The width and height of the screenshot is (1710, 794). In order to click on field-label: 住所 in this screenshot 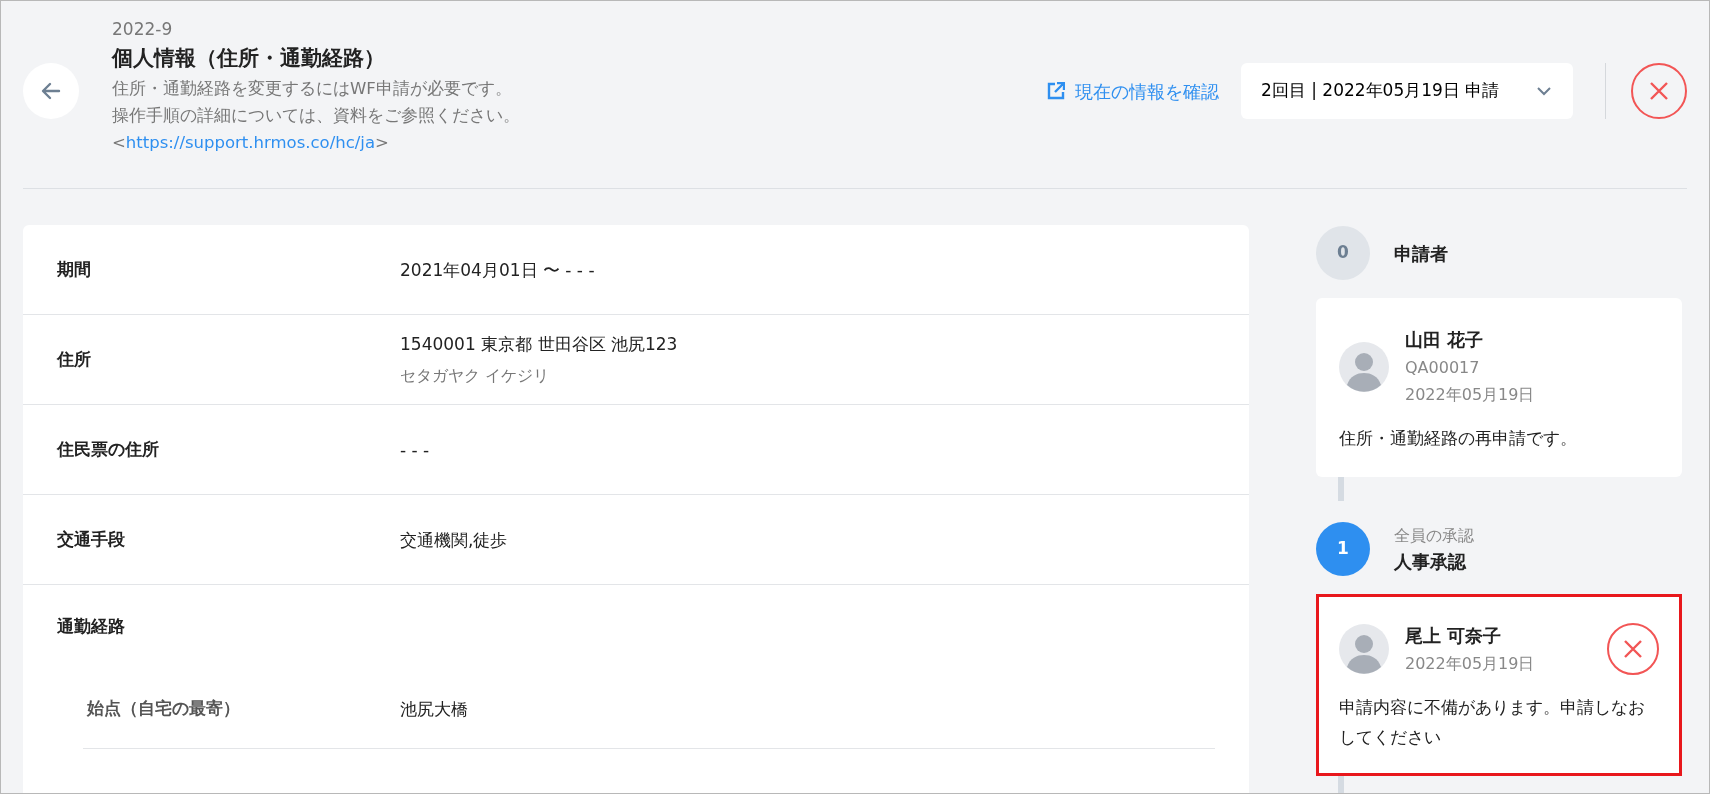, I will do `click(74, 359)`.